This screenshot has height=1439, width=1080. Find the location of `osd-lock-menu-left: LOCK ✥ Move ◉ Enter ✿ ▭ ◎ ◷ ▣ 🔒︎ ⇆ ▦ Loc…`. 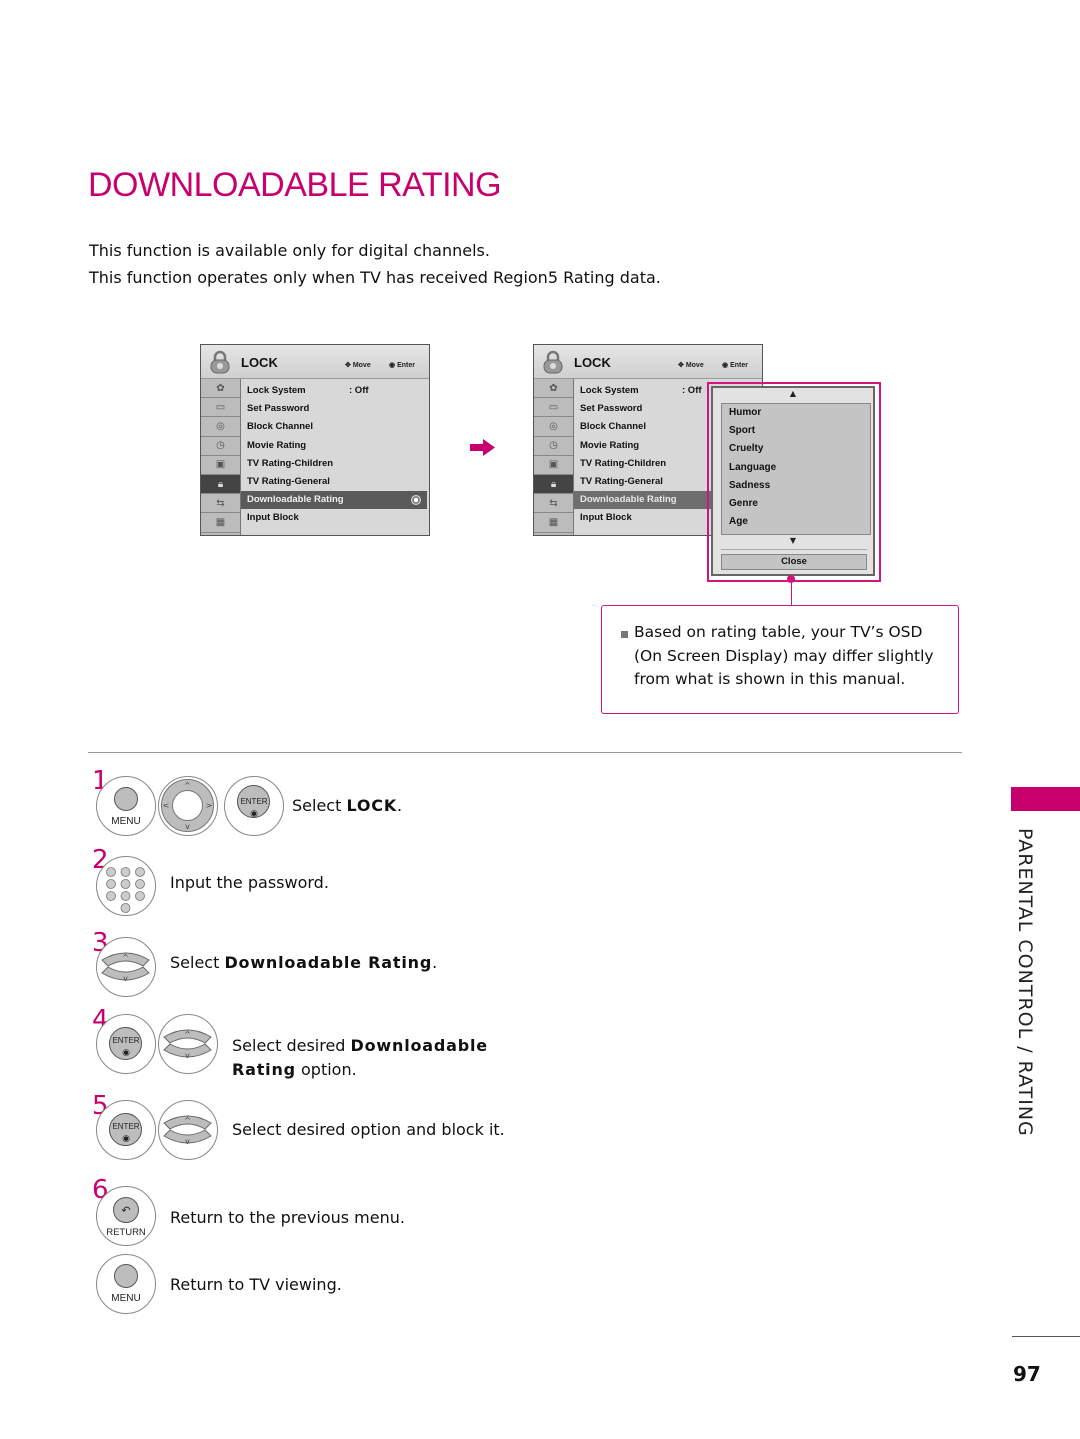

osd-lock-menu-left: LOCK ✥ Move ◉ Enter ✿ ▭ ◎ ◷ ▣ 🔒︎ ⇆ ▦ Loc… is located at coordinates (315, 440).